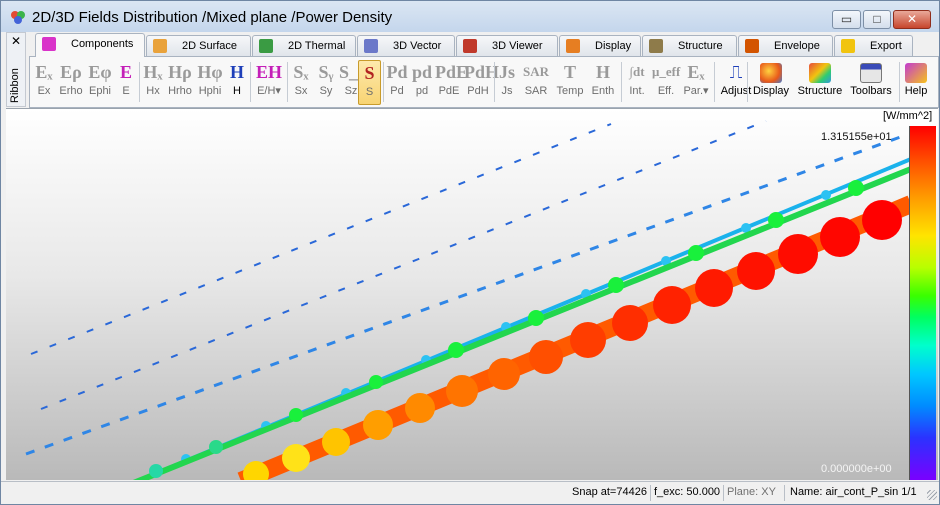 This screenshot has height=505, width=940. What do you see at coordinates (417, 46) in the screenshot?
I see `tab-label: 3D Vector` at bounding box center [417, 46].